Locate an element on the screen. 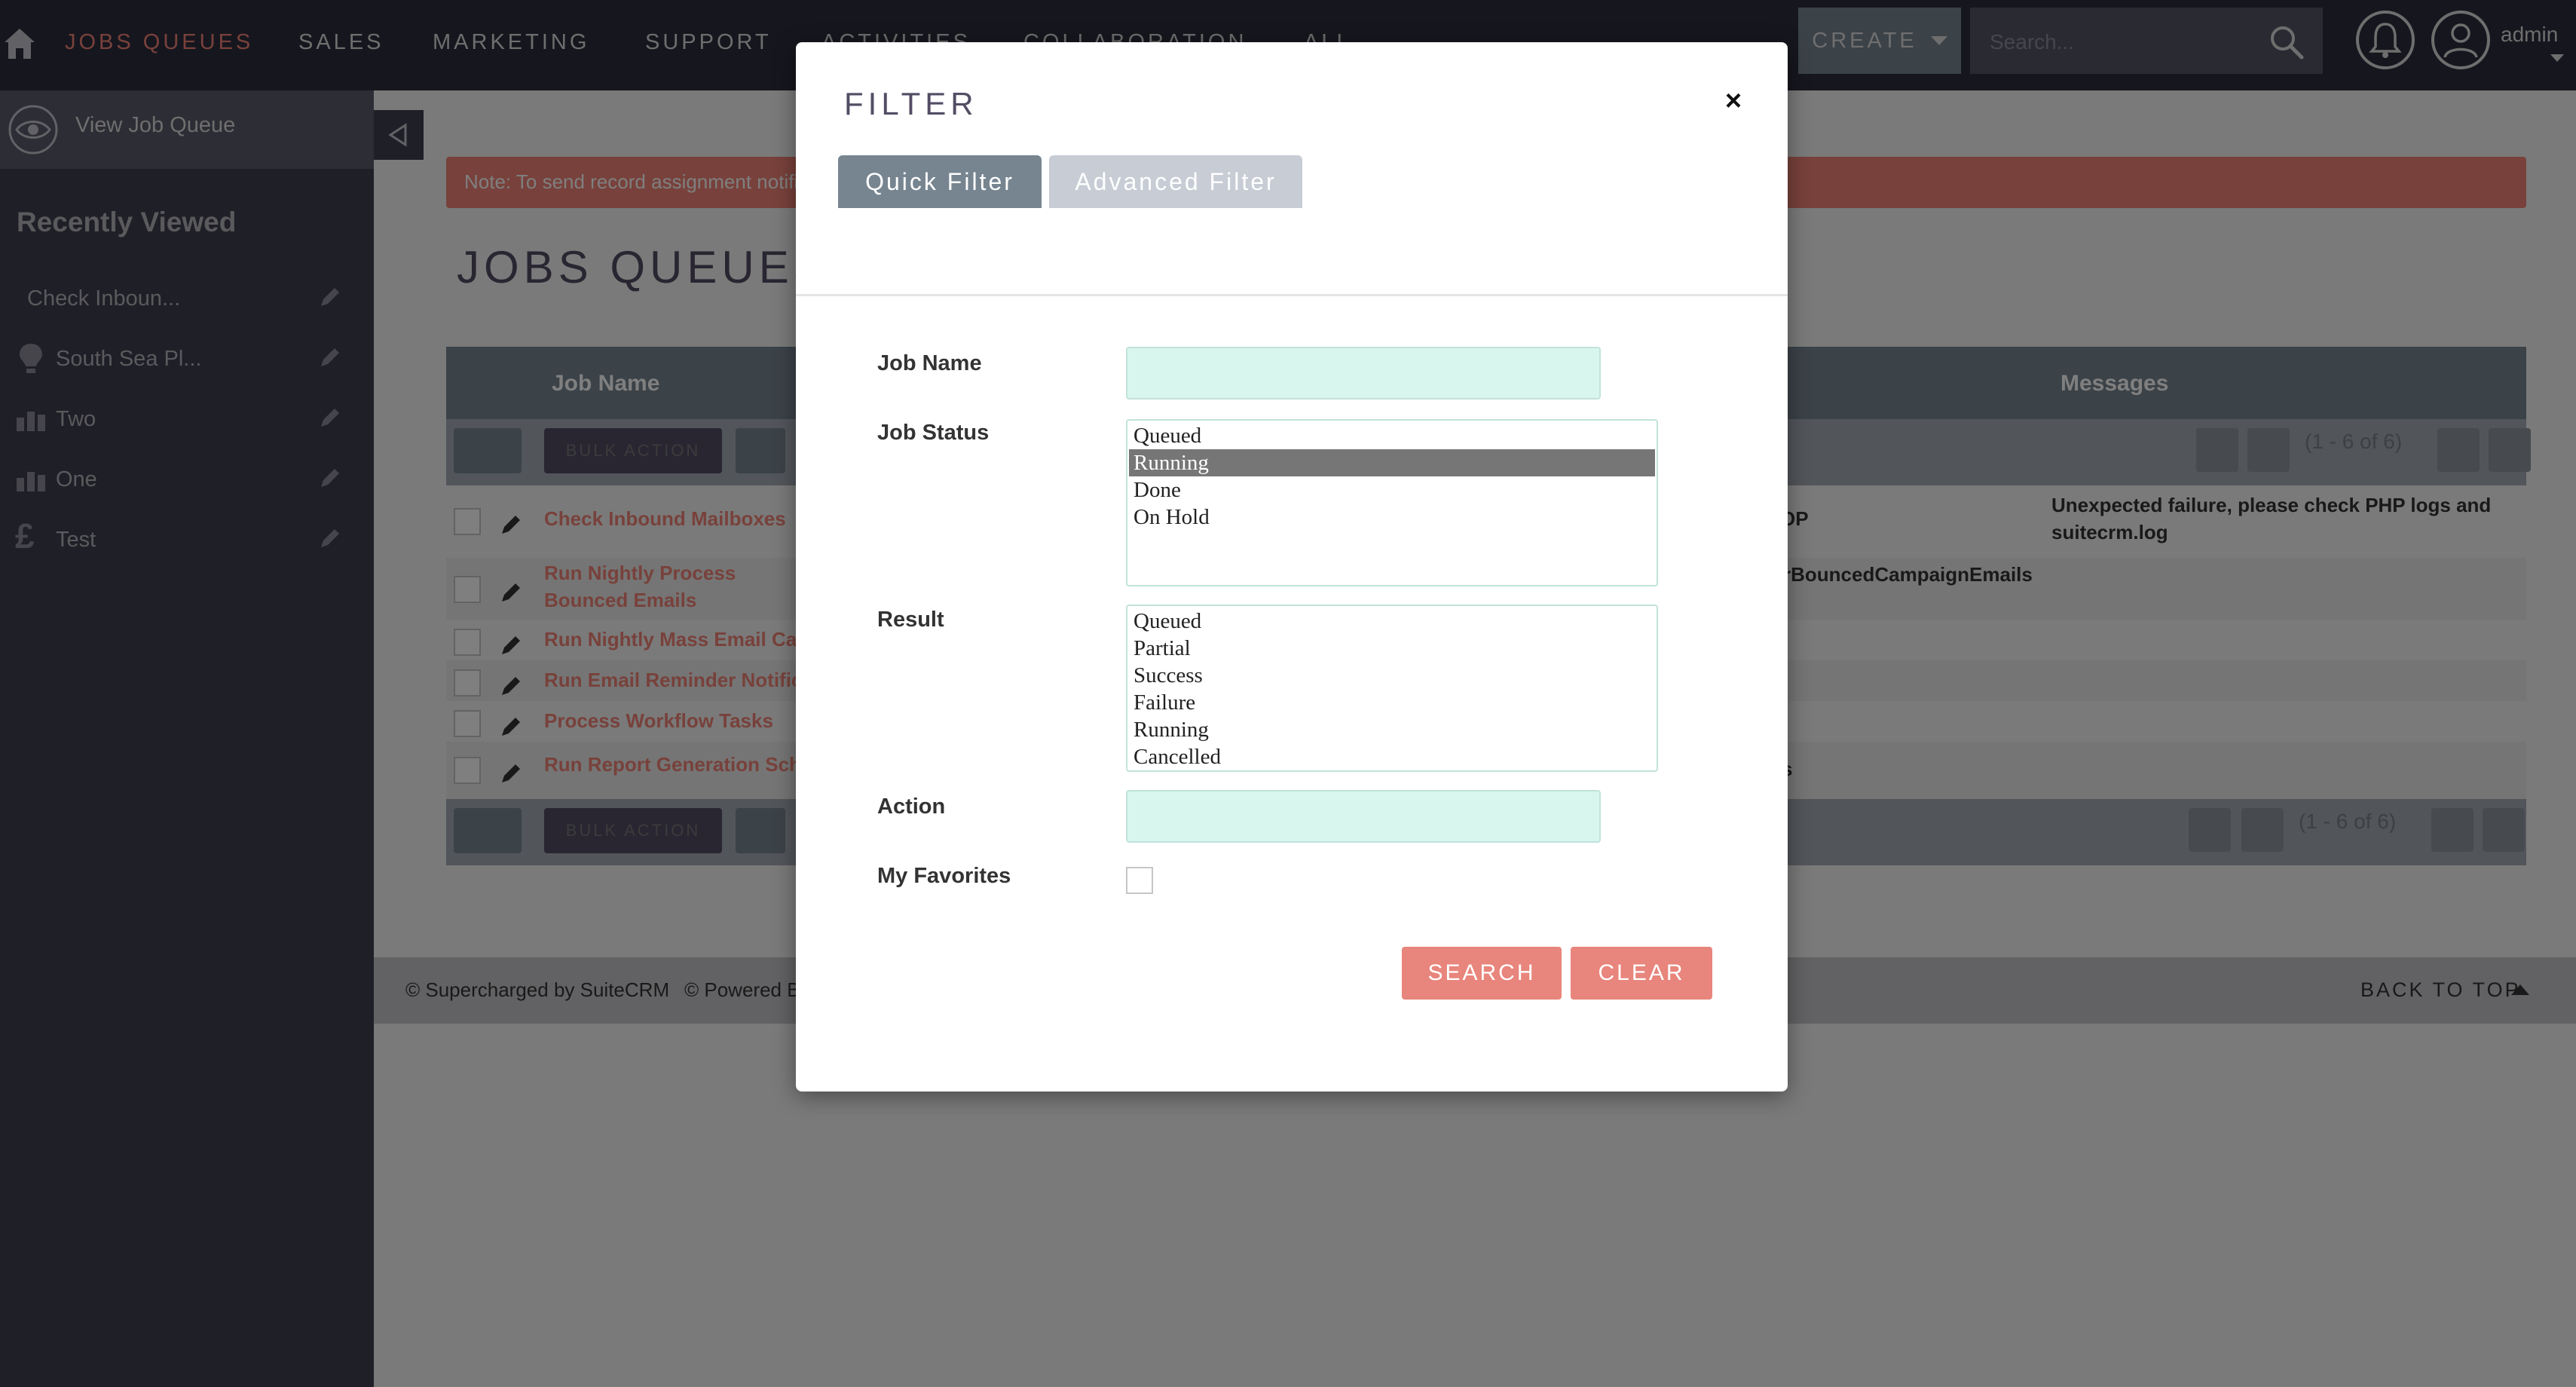 The height and width of the screenshot is (1387, 2576). my-favorites-checkbox is located at coordinates (1139, 880).